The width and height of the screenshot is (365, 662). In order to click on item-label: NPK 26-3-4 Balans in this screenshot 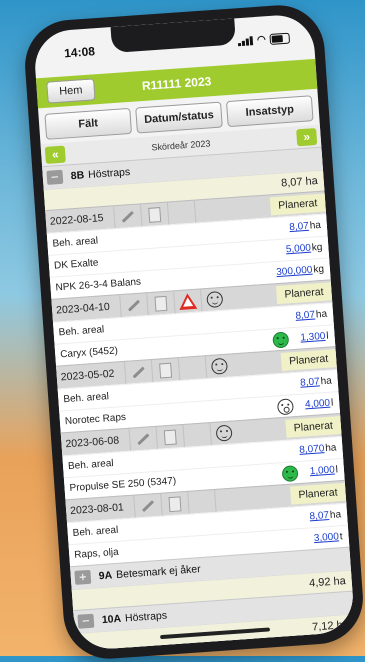, I will do `click(98, 285)`.